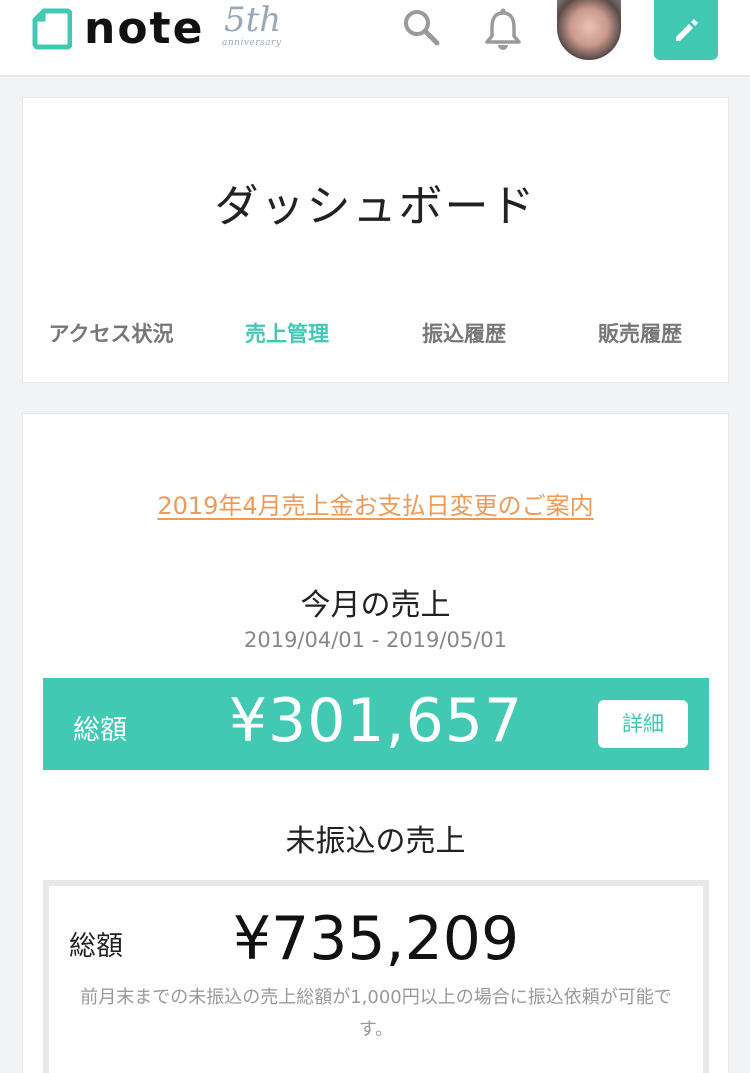  I want to click on unpaid-sales-title: 未振込の売上, so click(375, 841).